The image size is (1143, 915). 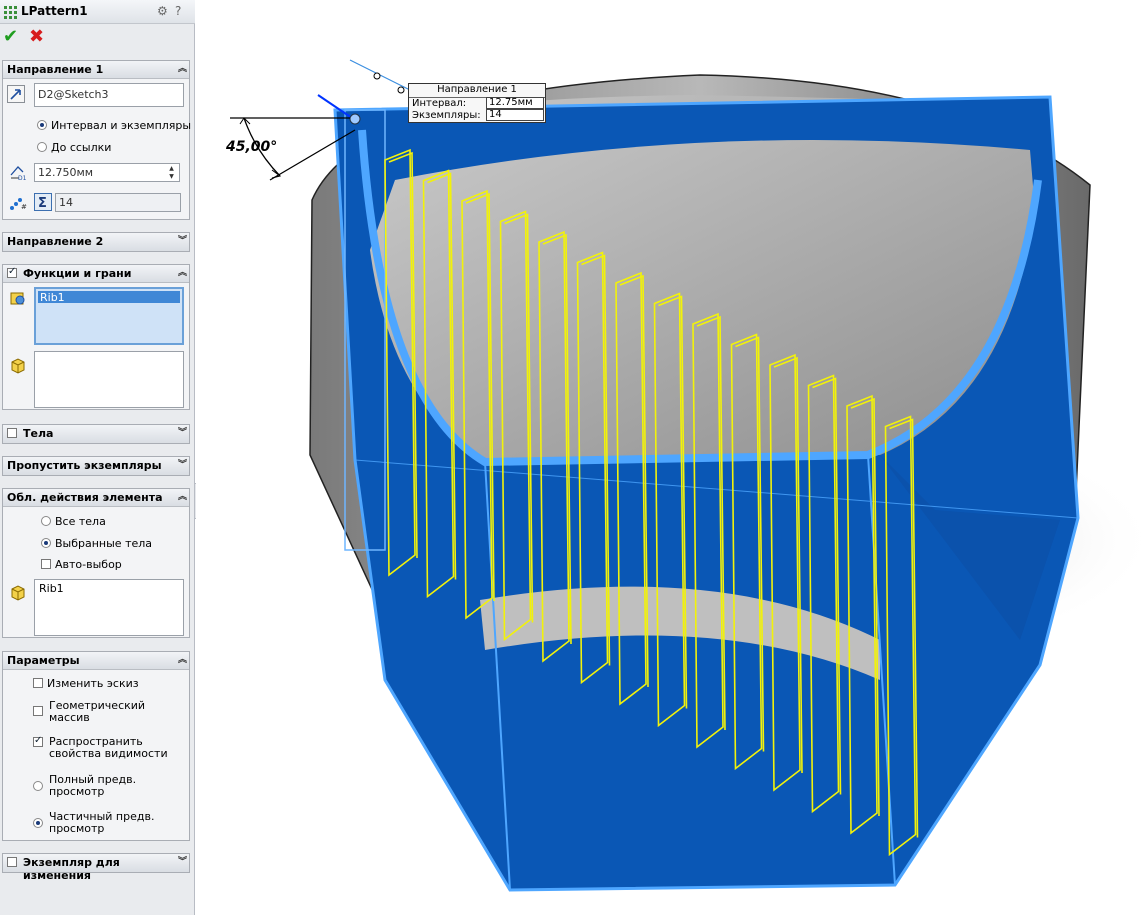 I want to click on instances-to-vary-header: Экземпляр для изменения ︾, so click(x=96, y=868).